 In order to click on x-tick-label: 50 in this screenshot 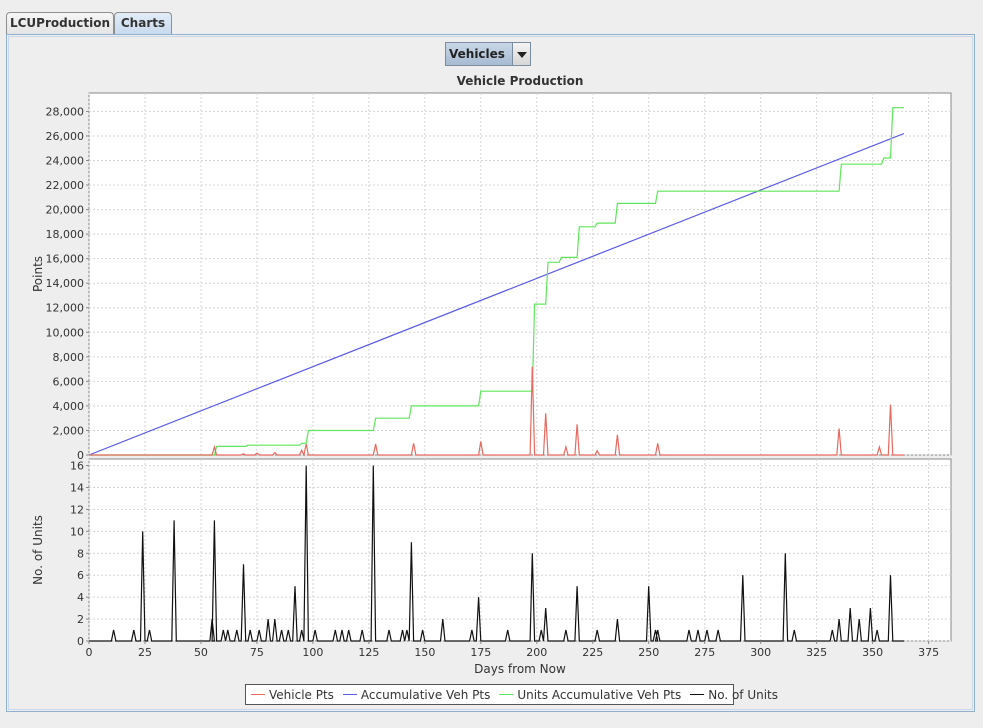, I will do `click(201, 652)`.